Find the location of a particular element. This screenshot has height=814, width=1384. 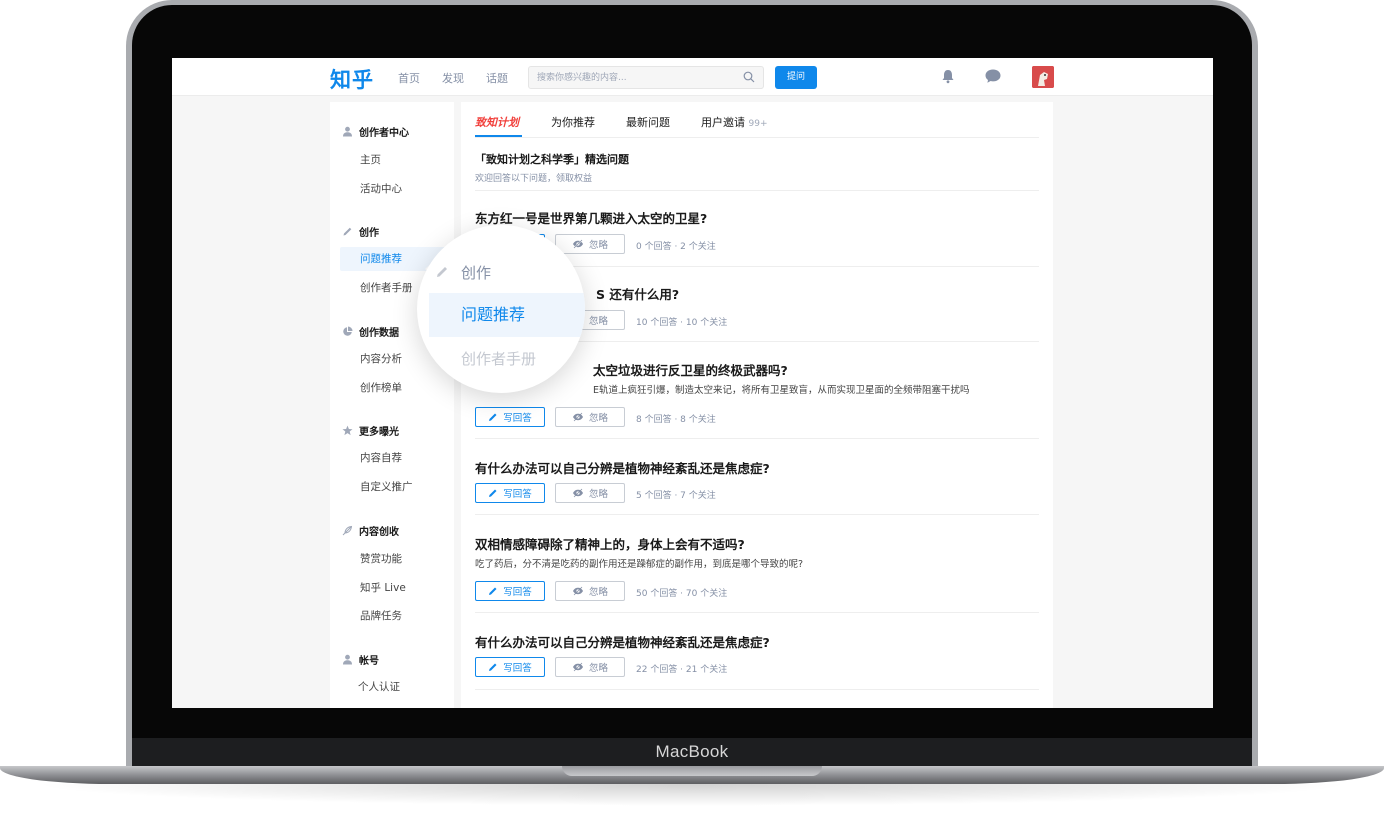

sidebar-item-brand-tasks: 品牌任务 is located at coordinates (394, 616).